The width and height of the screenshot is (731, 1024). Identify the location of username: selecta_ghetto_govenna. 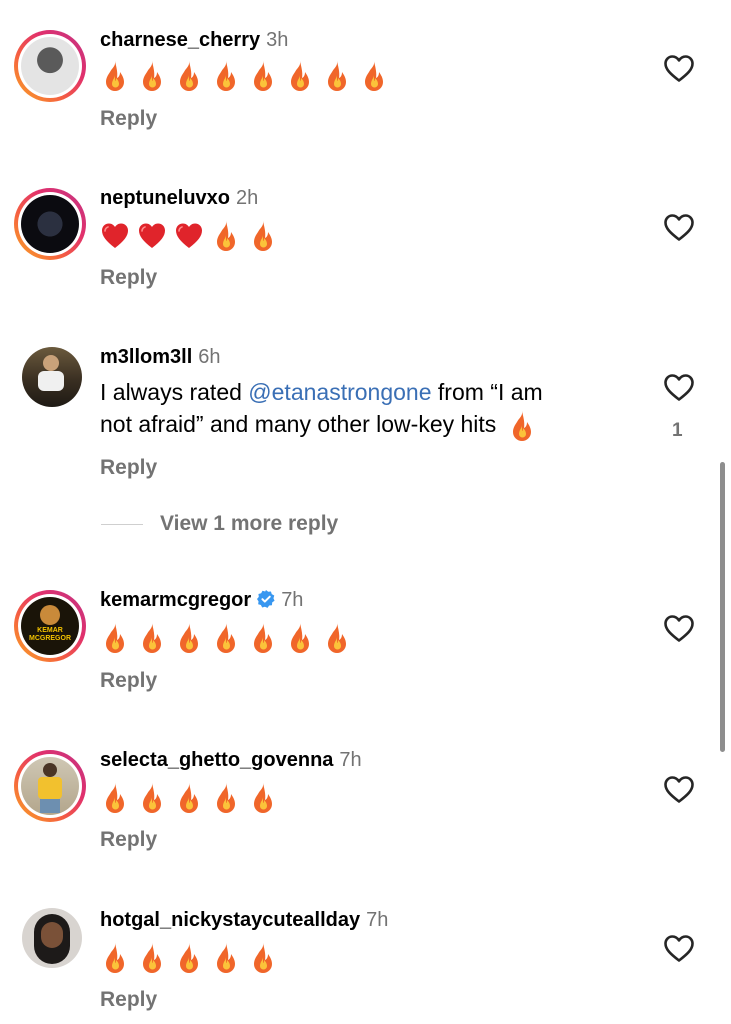
(216, 760).